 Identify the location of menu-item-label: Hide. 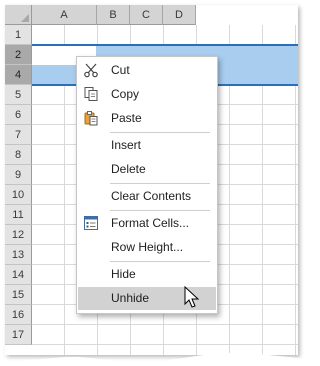
(123, 274).